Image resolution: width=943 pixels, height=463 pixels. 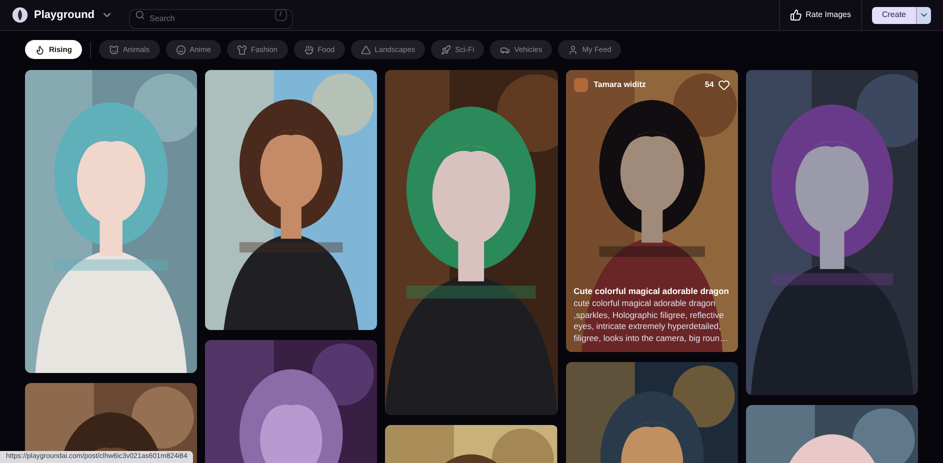 I want to click on search-icon, so click(x=139, y=15).